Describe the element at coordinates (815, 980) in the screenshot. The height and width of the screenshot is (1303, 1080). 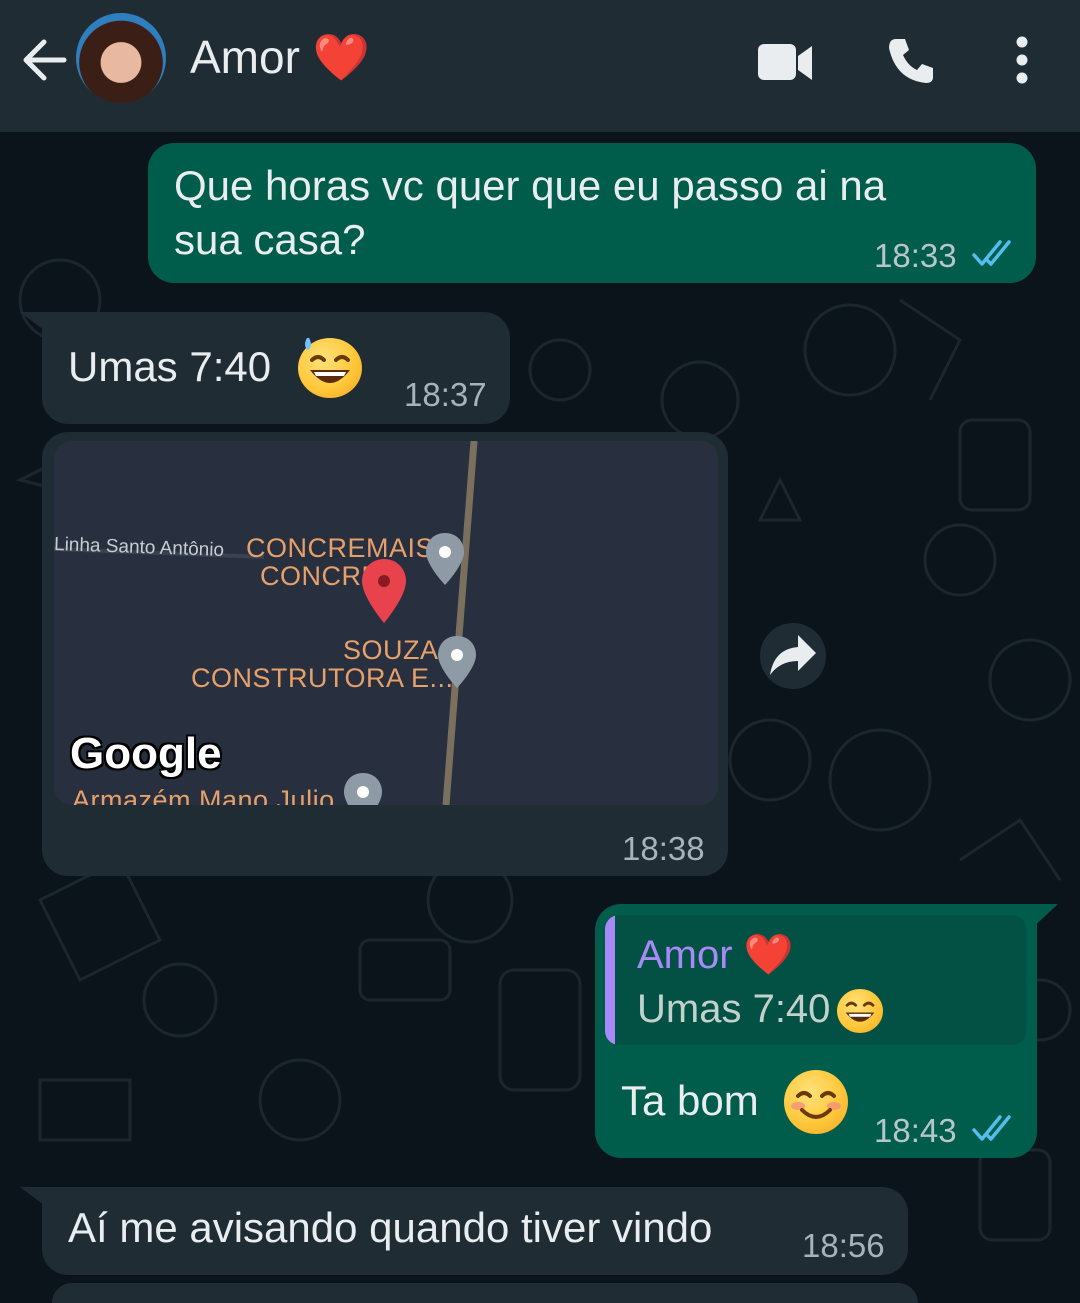
I see `quoted-message: Amor ❤️ Umas 7:40` at that location.